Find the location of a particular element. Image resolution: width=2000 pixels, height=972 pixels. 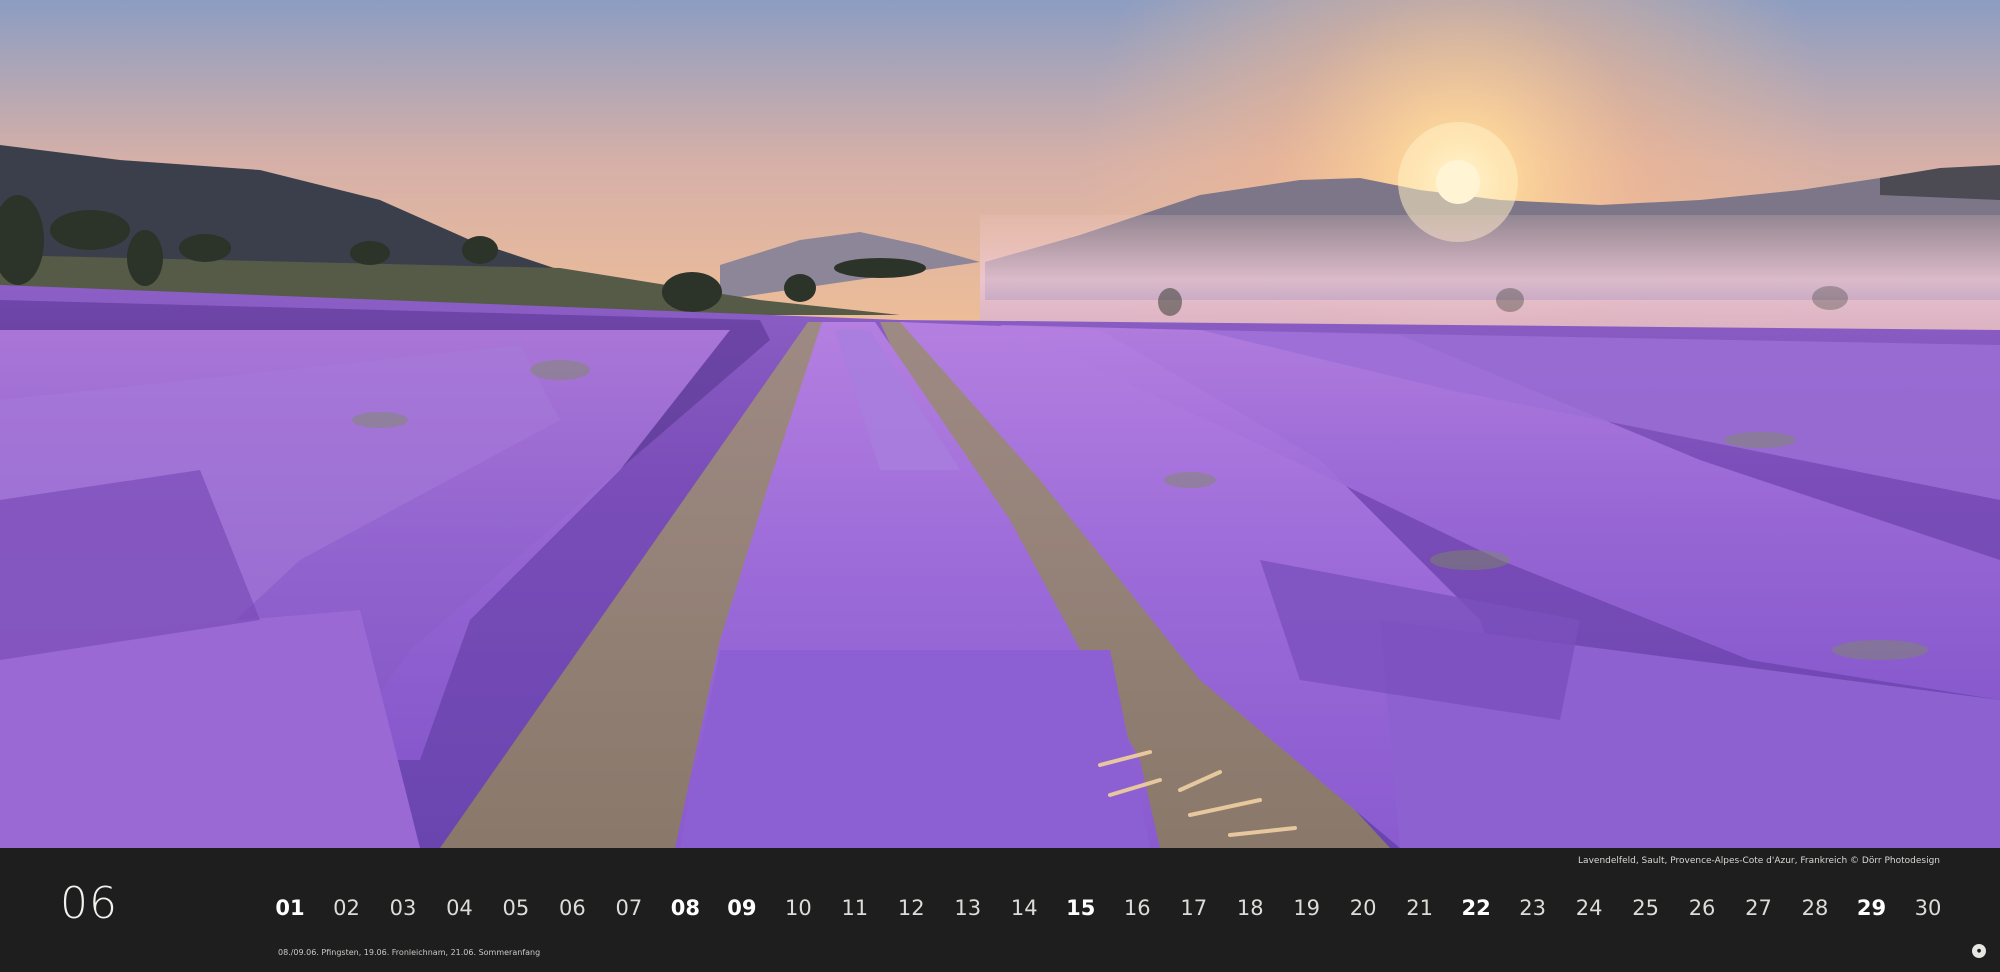

day-28: 28 is located at coordinates (1815, 908).